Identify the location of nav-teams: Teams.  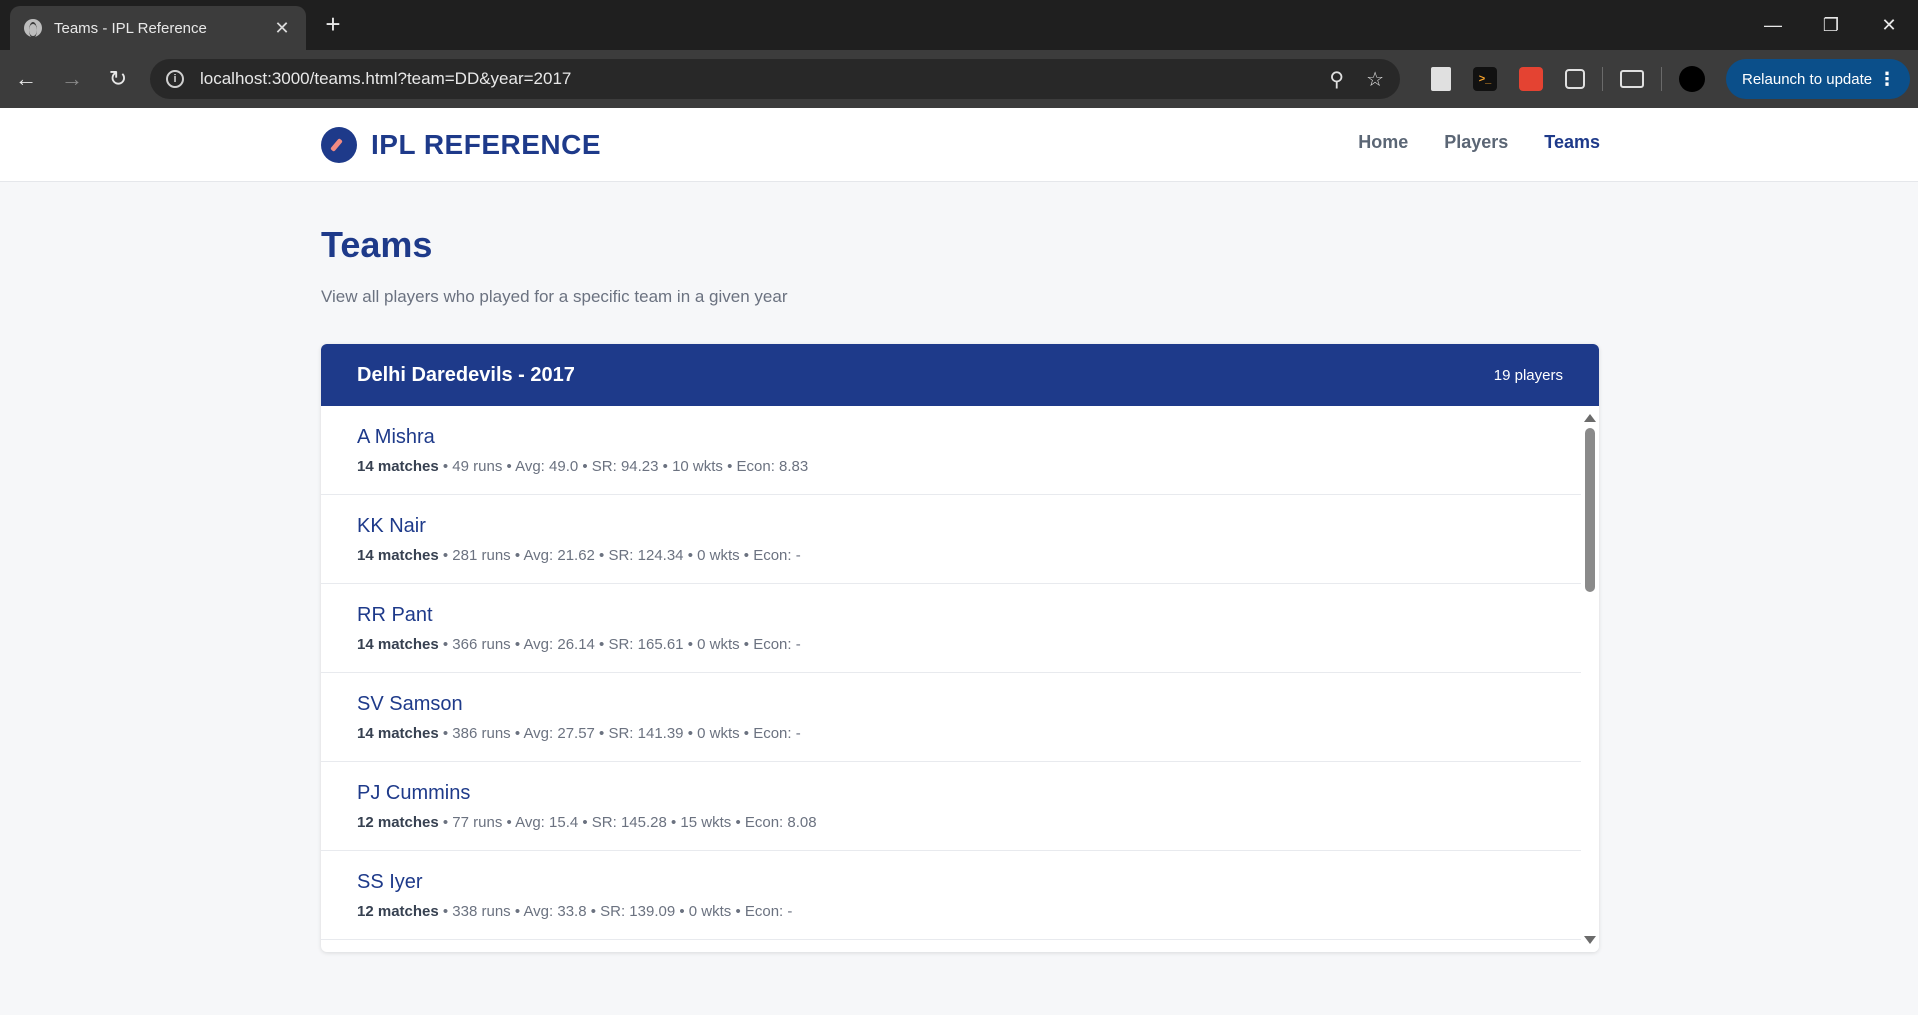
(1572, 142).